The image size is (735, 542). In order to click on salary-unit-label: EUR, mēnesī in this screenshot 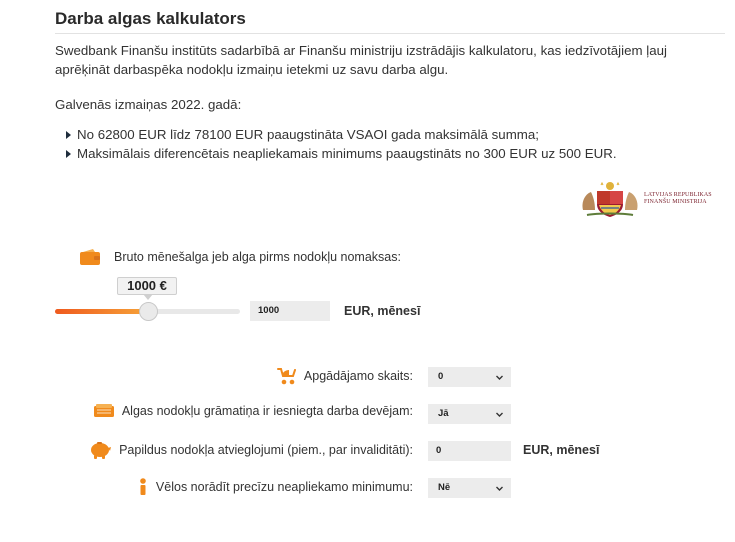, I will do `click(382, 311)`.